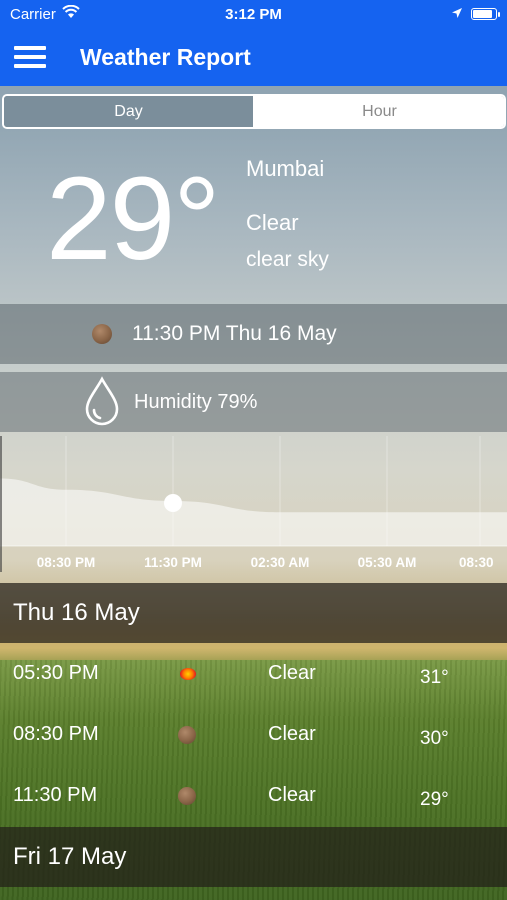 The height and width of the screenshot is (900, 507). What do you see at coordinates (434, 677) in the screenshot?
I see `forecast-temperature: 31°` at bounding box center [434, 677].